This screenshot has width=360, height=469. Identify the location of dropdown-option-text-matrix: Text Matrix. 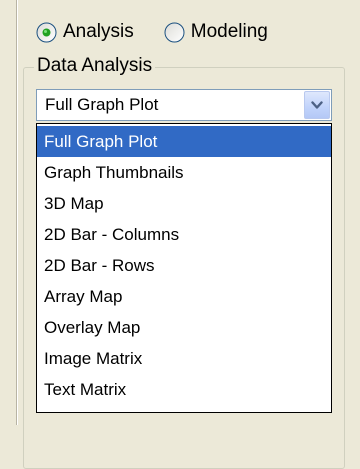
(184, 389).